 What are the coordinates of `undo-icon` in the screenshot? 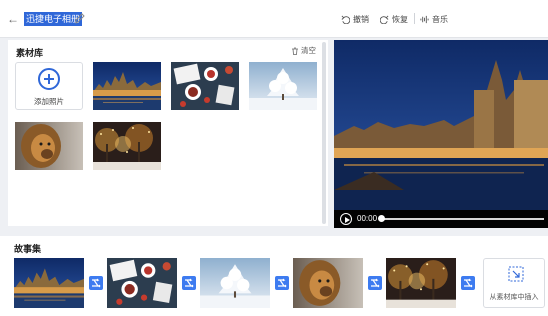 It's located at (345, 19).